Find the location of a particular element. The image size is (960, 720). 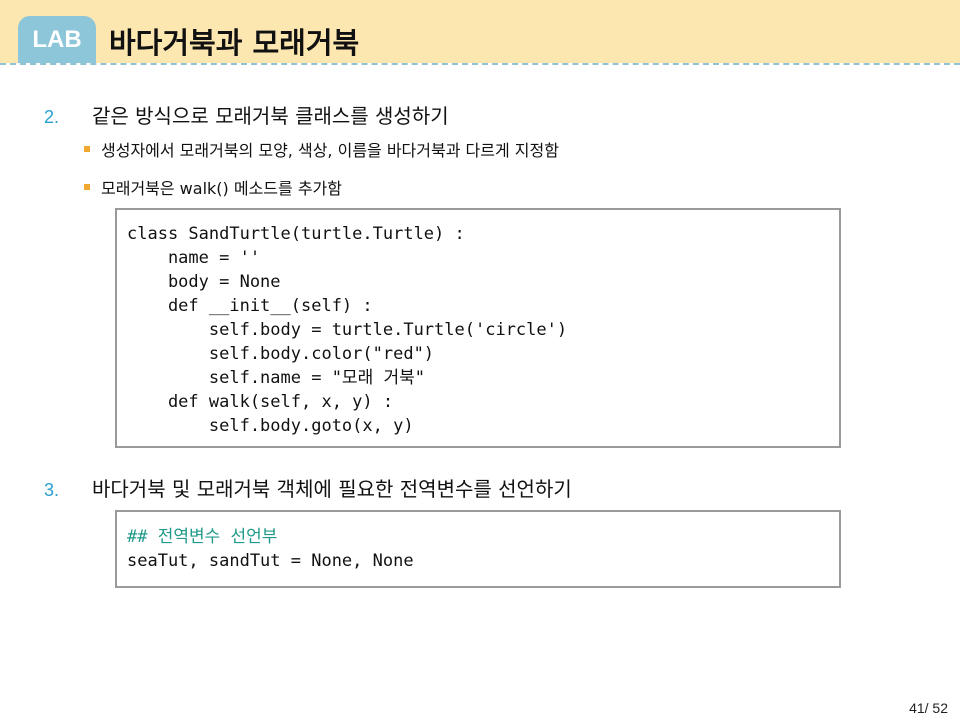

code-line: self.name = "모래 거북" is located at coordinates (276, 378).